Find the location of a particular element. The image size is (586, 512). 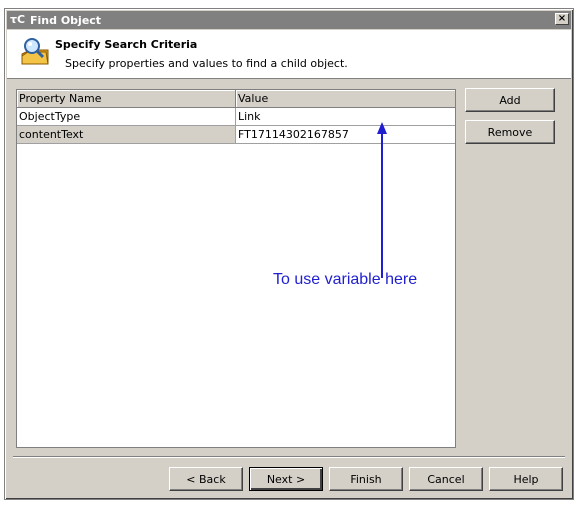

help-button: Help is located at coordinates (526, 479).